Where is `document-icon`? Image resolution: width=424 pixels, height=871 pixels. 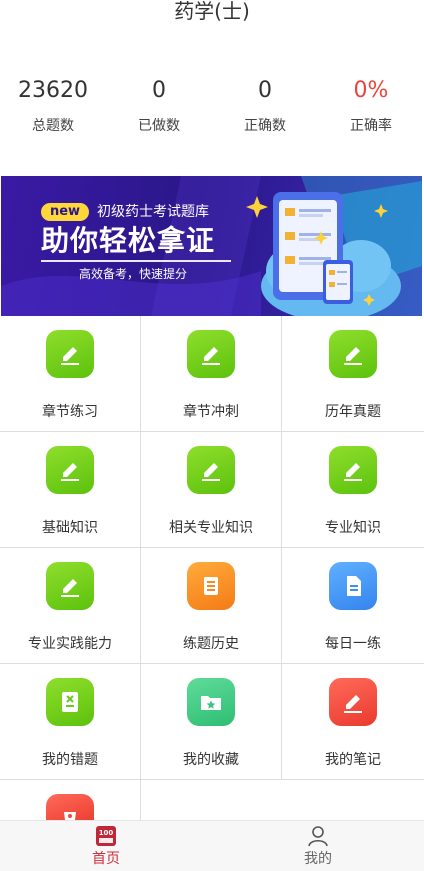
document-icon is located at coordinates (353, 586).